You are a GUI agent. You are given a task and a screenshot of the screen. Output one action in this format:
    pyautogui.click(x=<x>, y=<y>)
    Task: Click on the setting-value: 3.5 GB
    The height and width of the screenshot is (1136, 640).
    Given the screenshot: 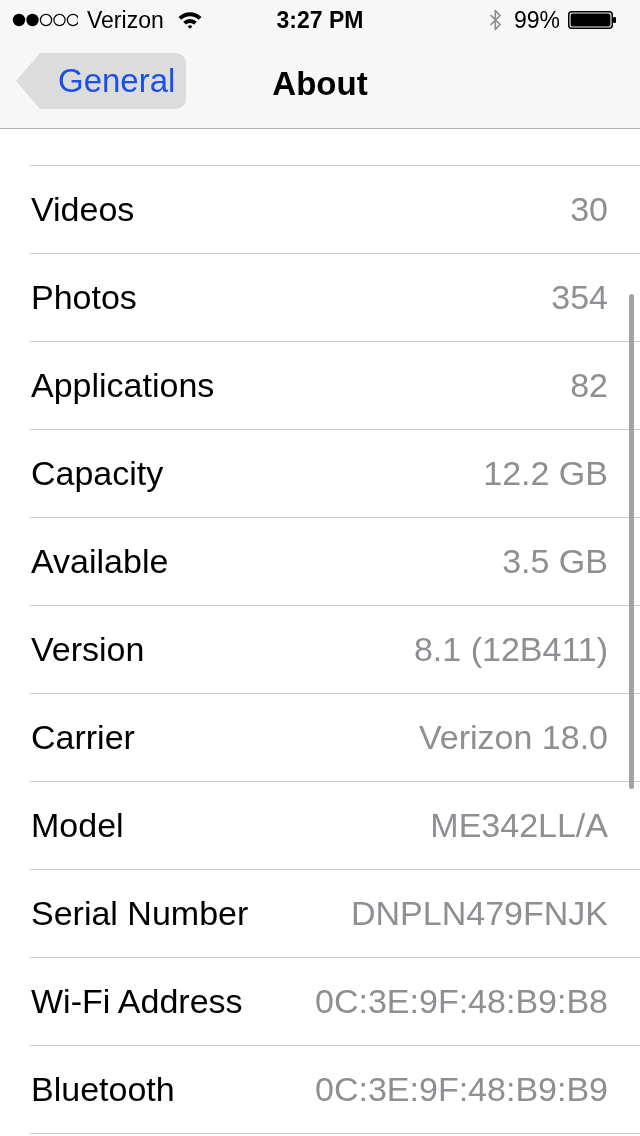 What is the action you would take?
    pyautogui.click(x=555, y=561)
    